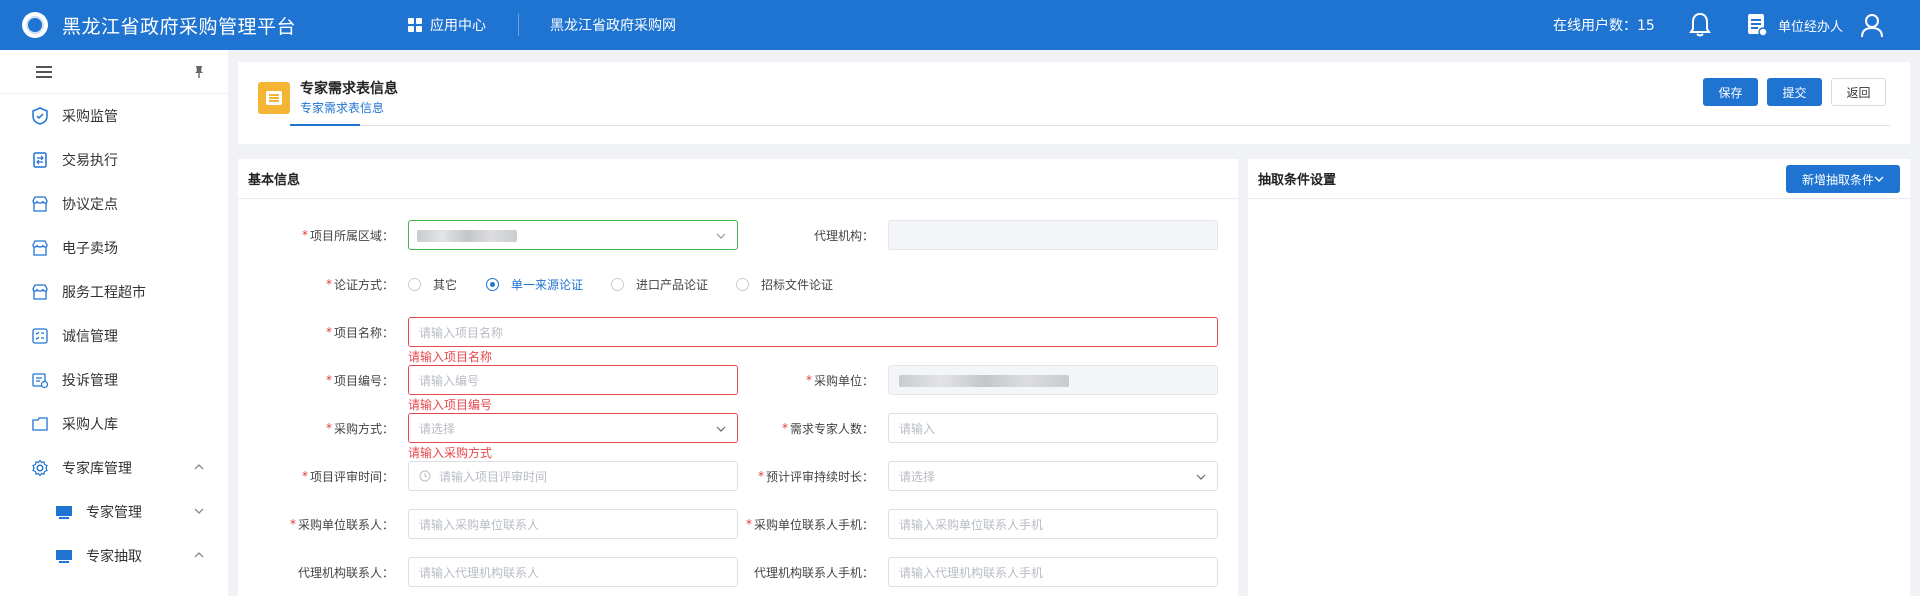 This screenshot has width=1920, height=596. I want to click on project-code-input: 请输入编号, so click(573, 380).